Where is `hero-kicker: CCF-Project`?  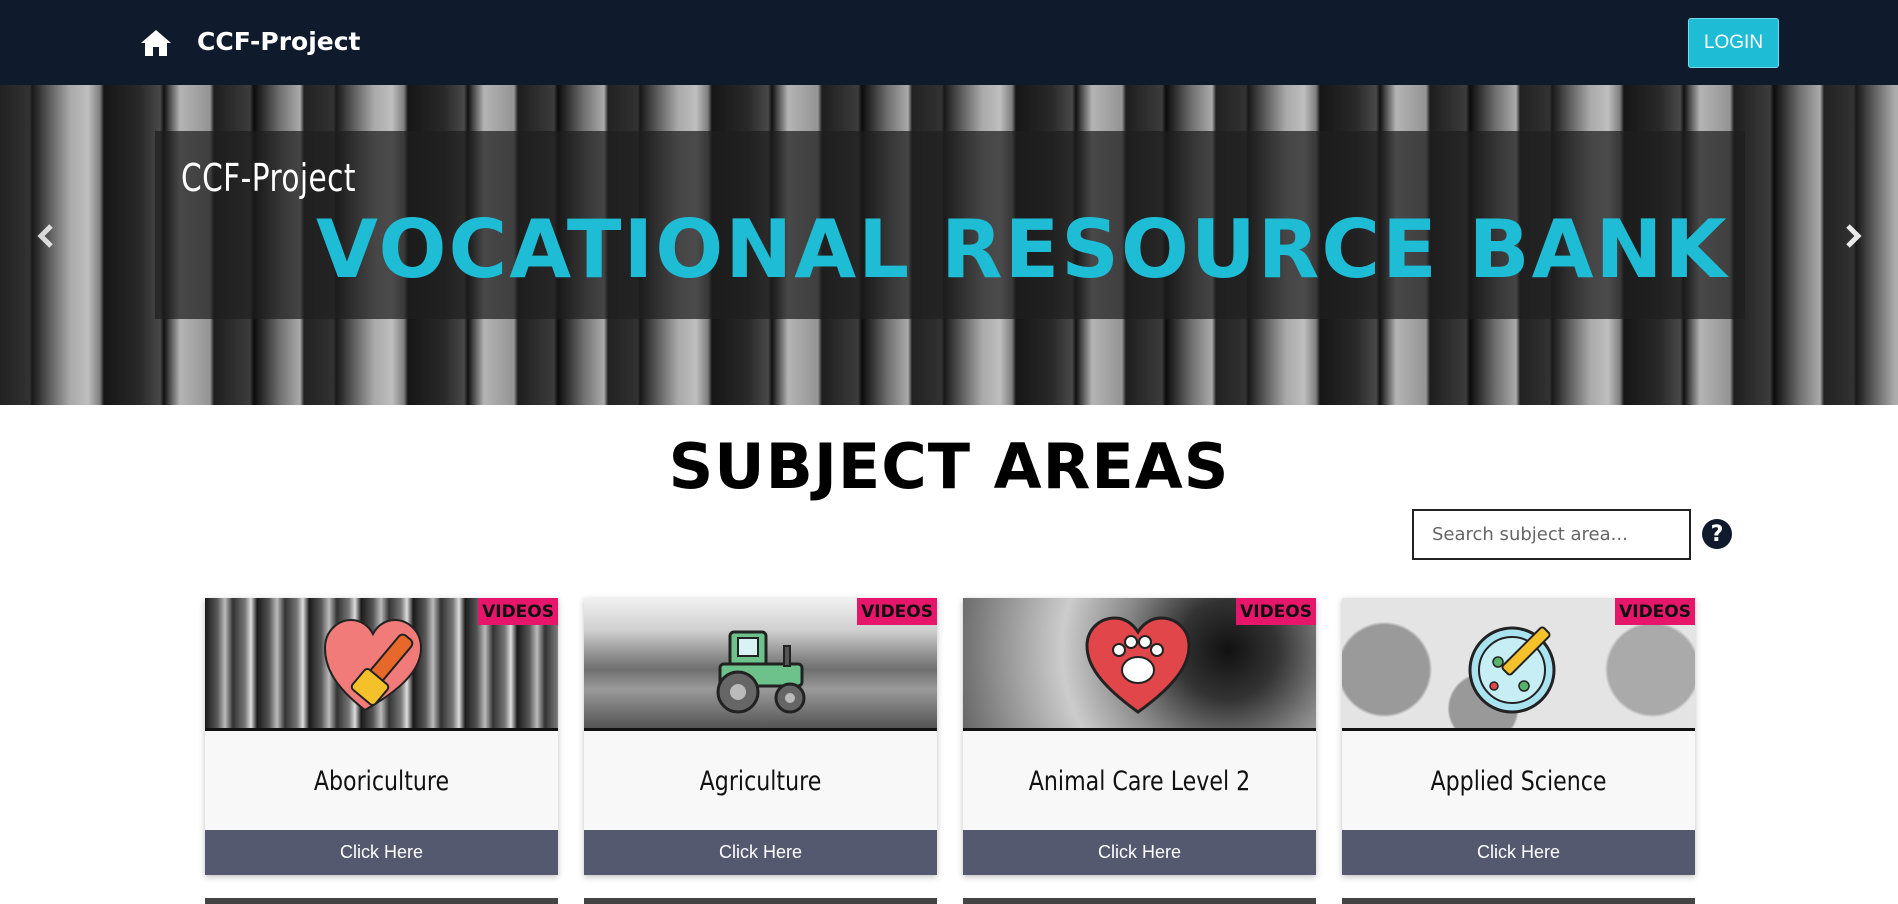 hero-kicker: CCF-Project is located at coordinates (268, 178).